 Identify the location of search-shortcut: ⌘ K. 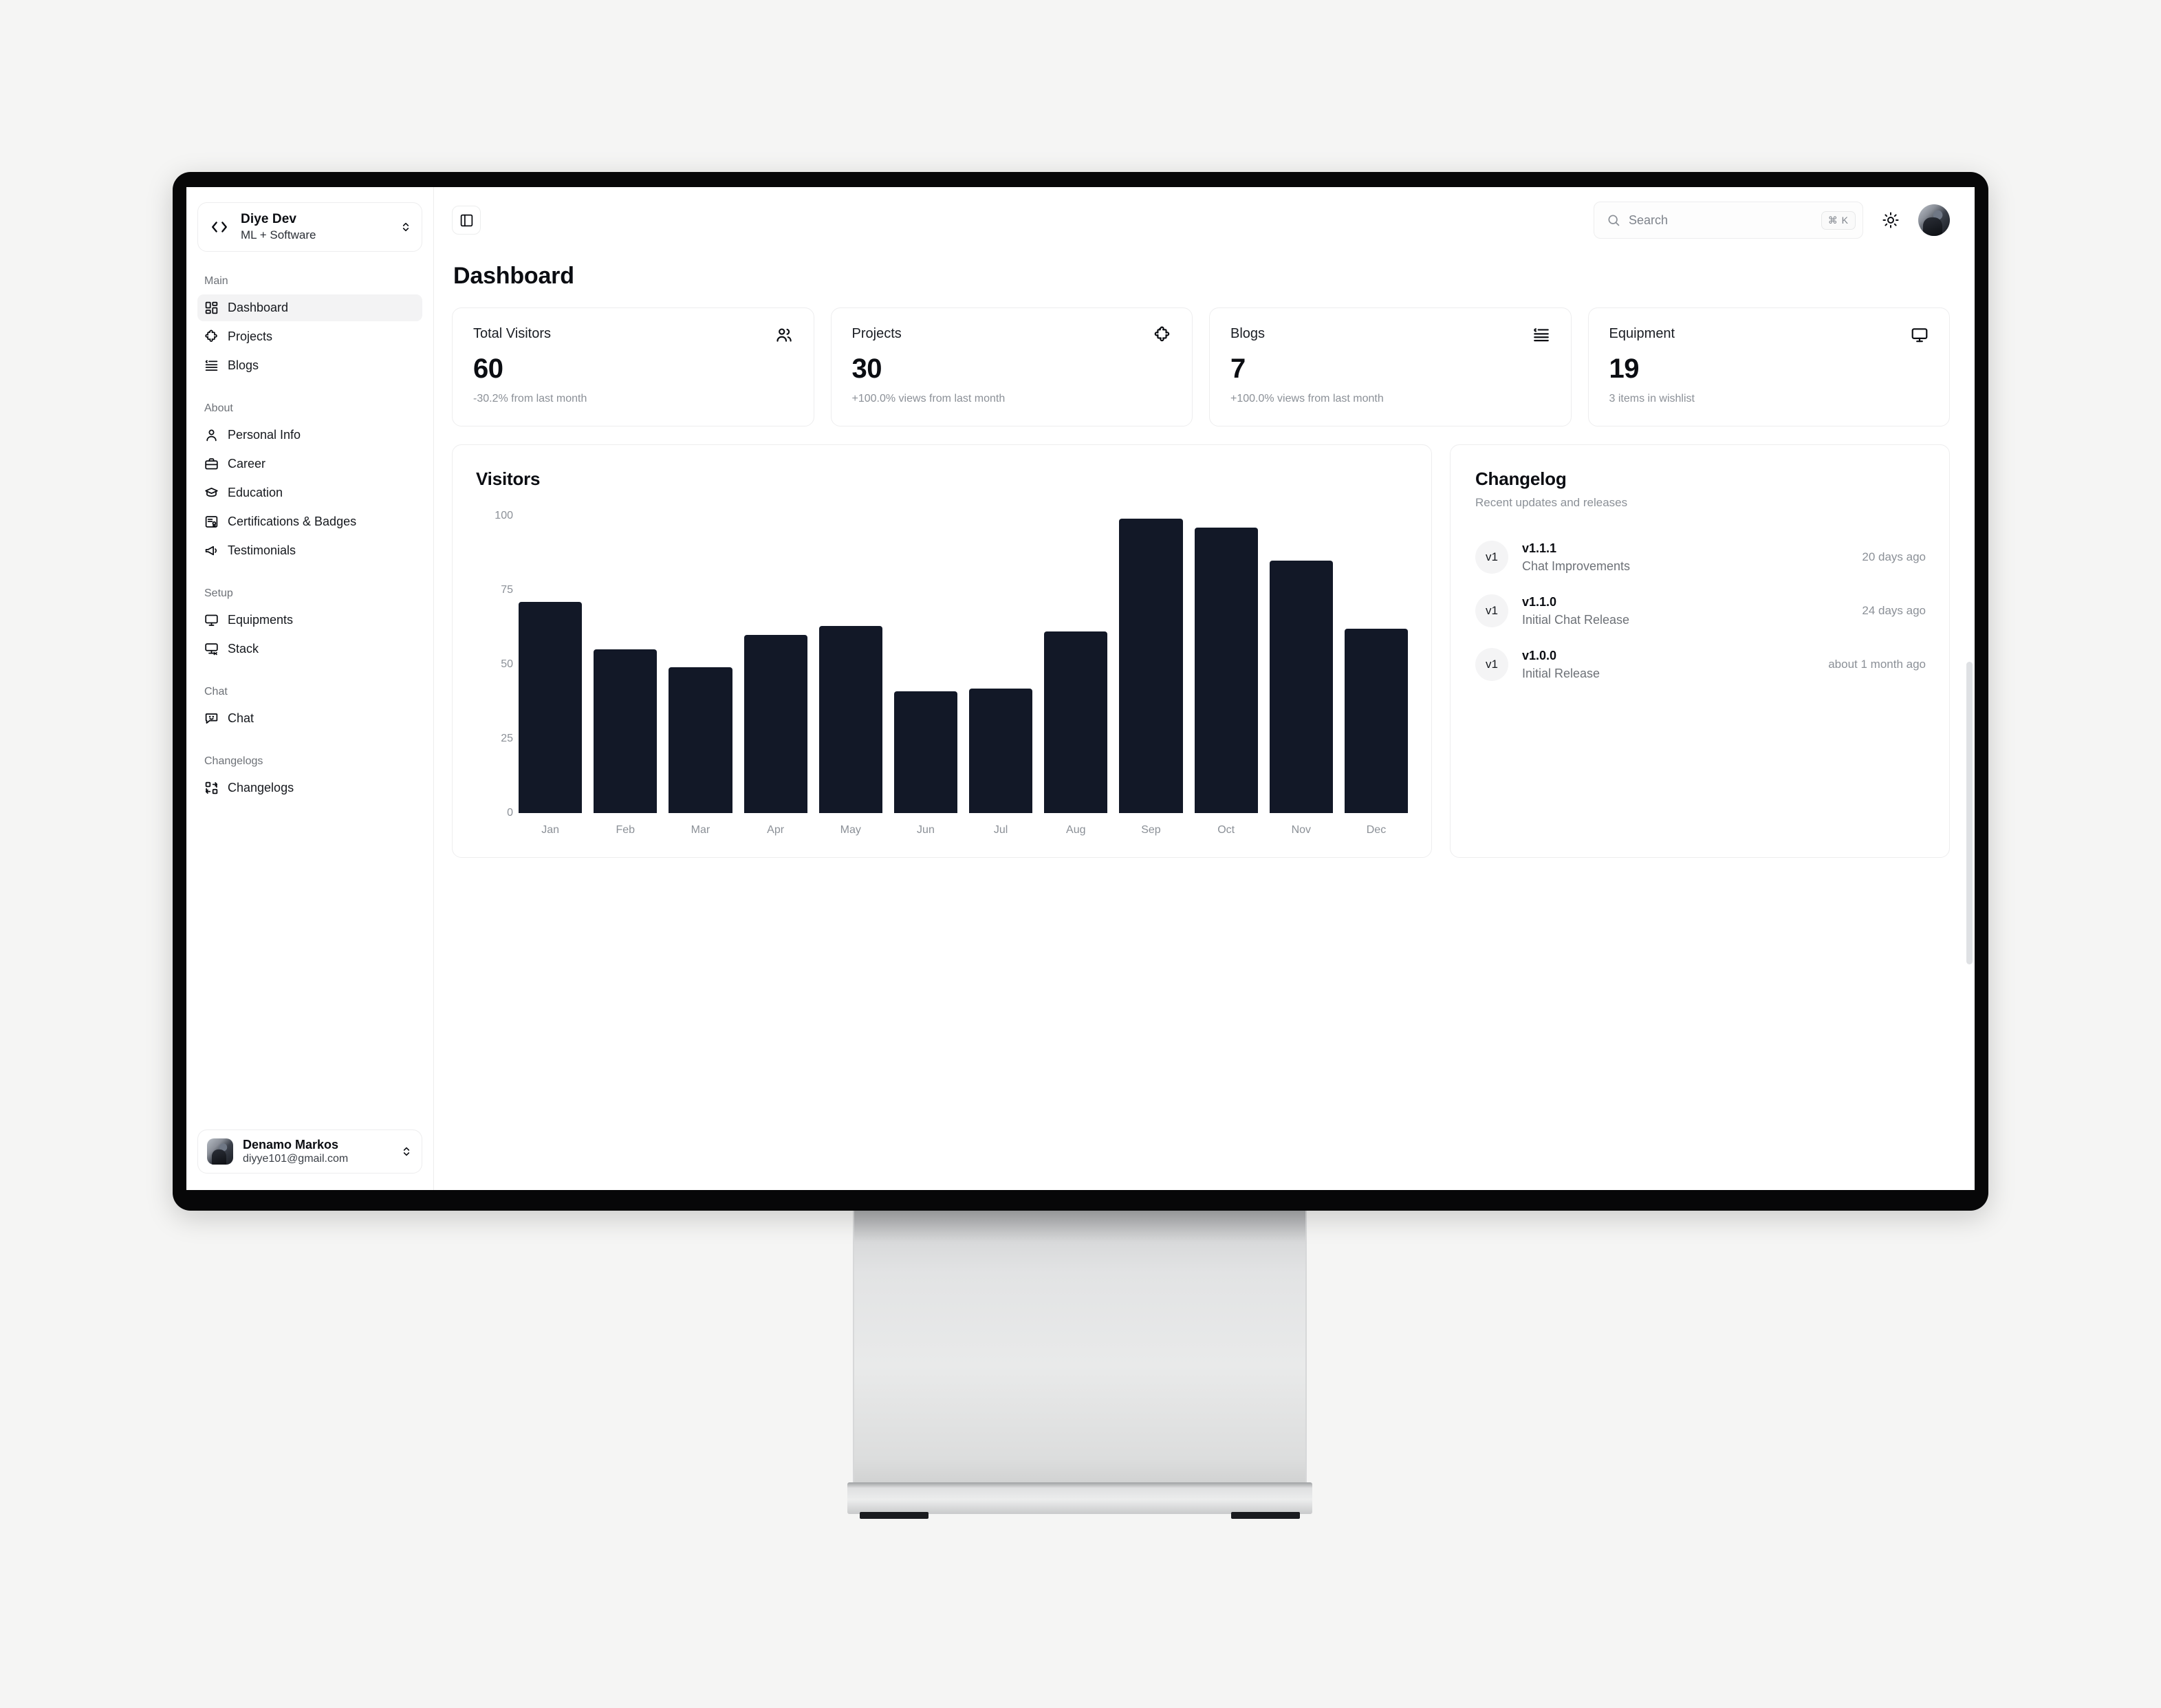
(1839, 220).